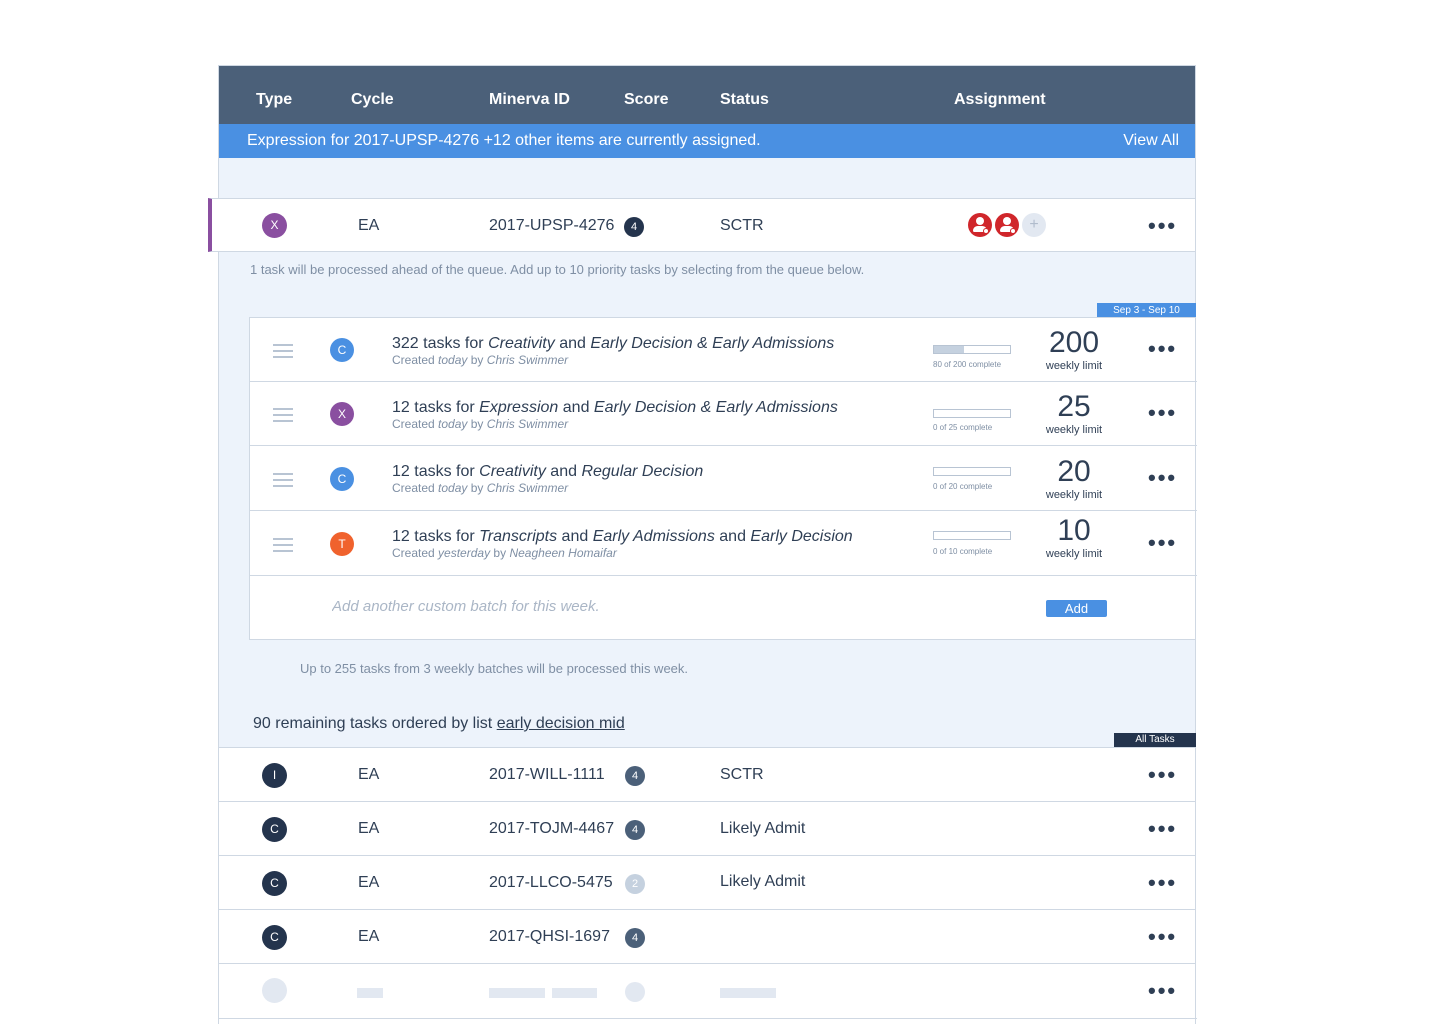 This screenshot has height=1024, width=1440. I want to click on column-header-type: Type, so click(274, 100).